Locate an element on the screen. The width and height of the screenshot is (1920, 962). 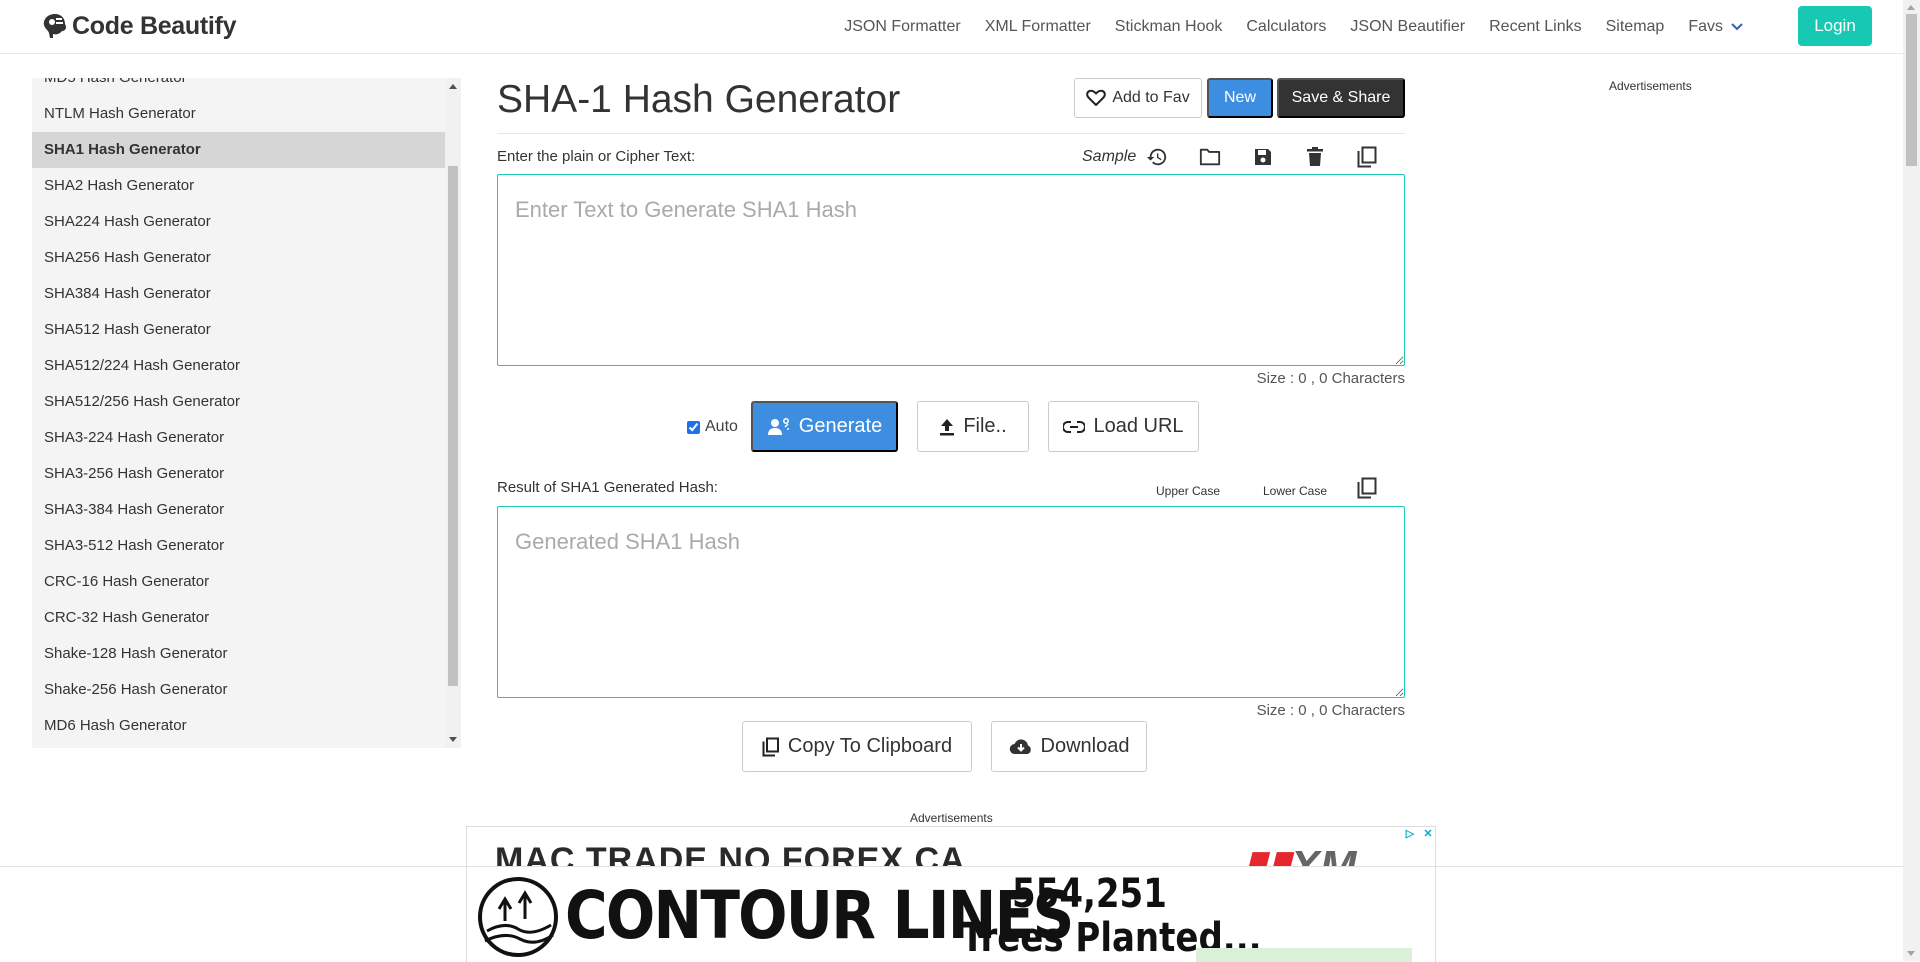
download-button: Download is located at coordinates (1069, 746).